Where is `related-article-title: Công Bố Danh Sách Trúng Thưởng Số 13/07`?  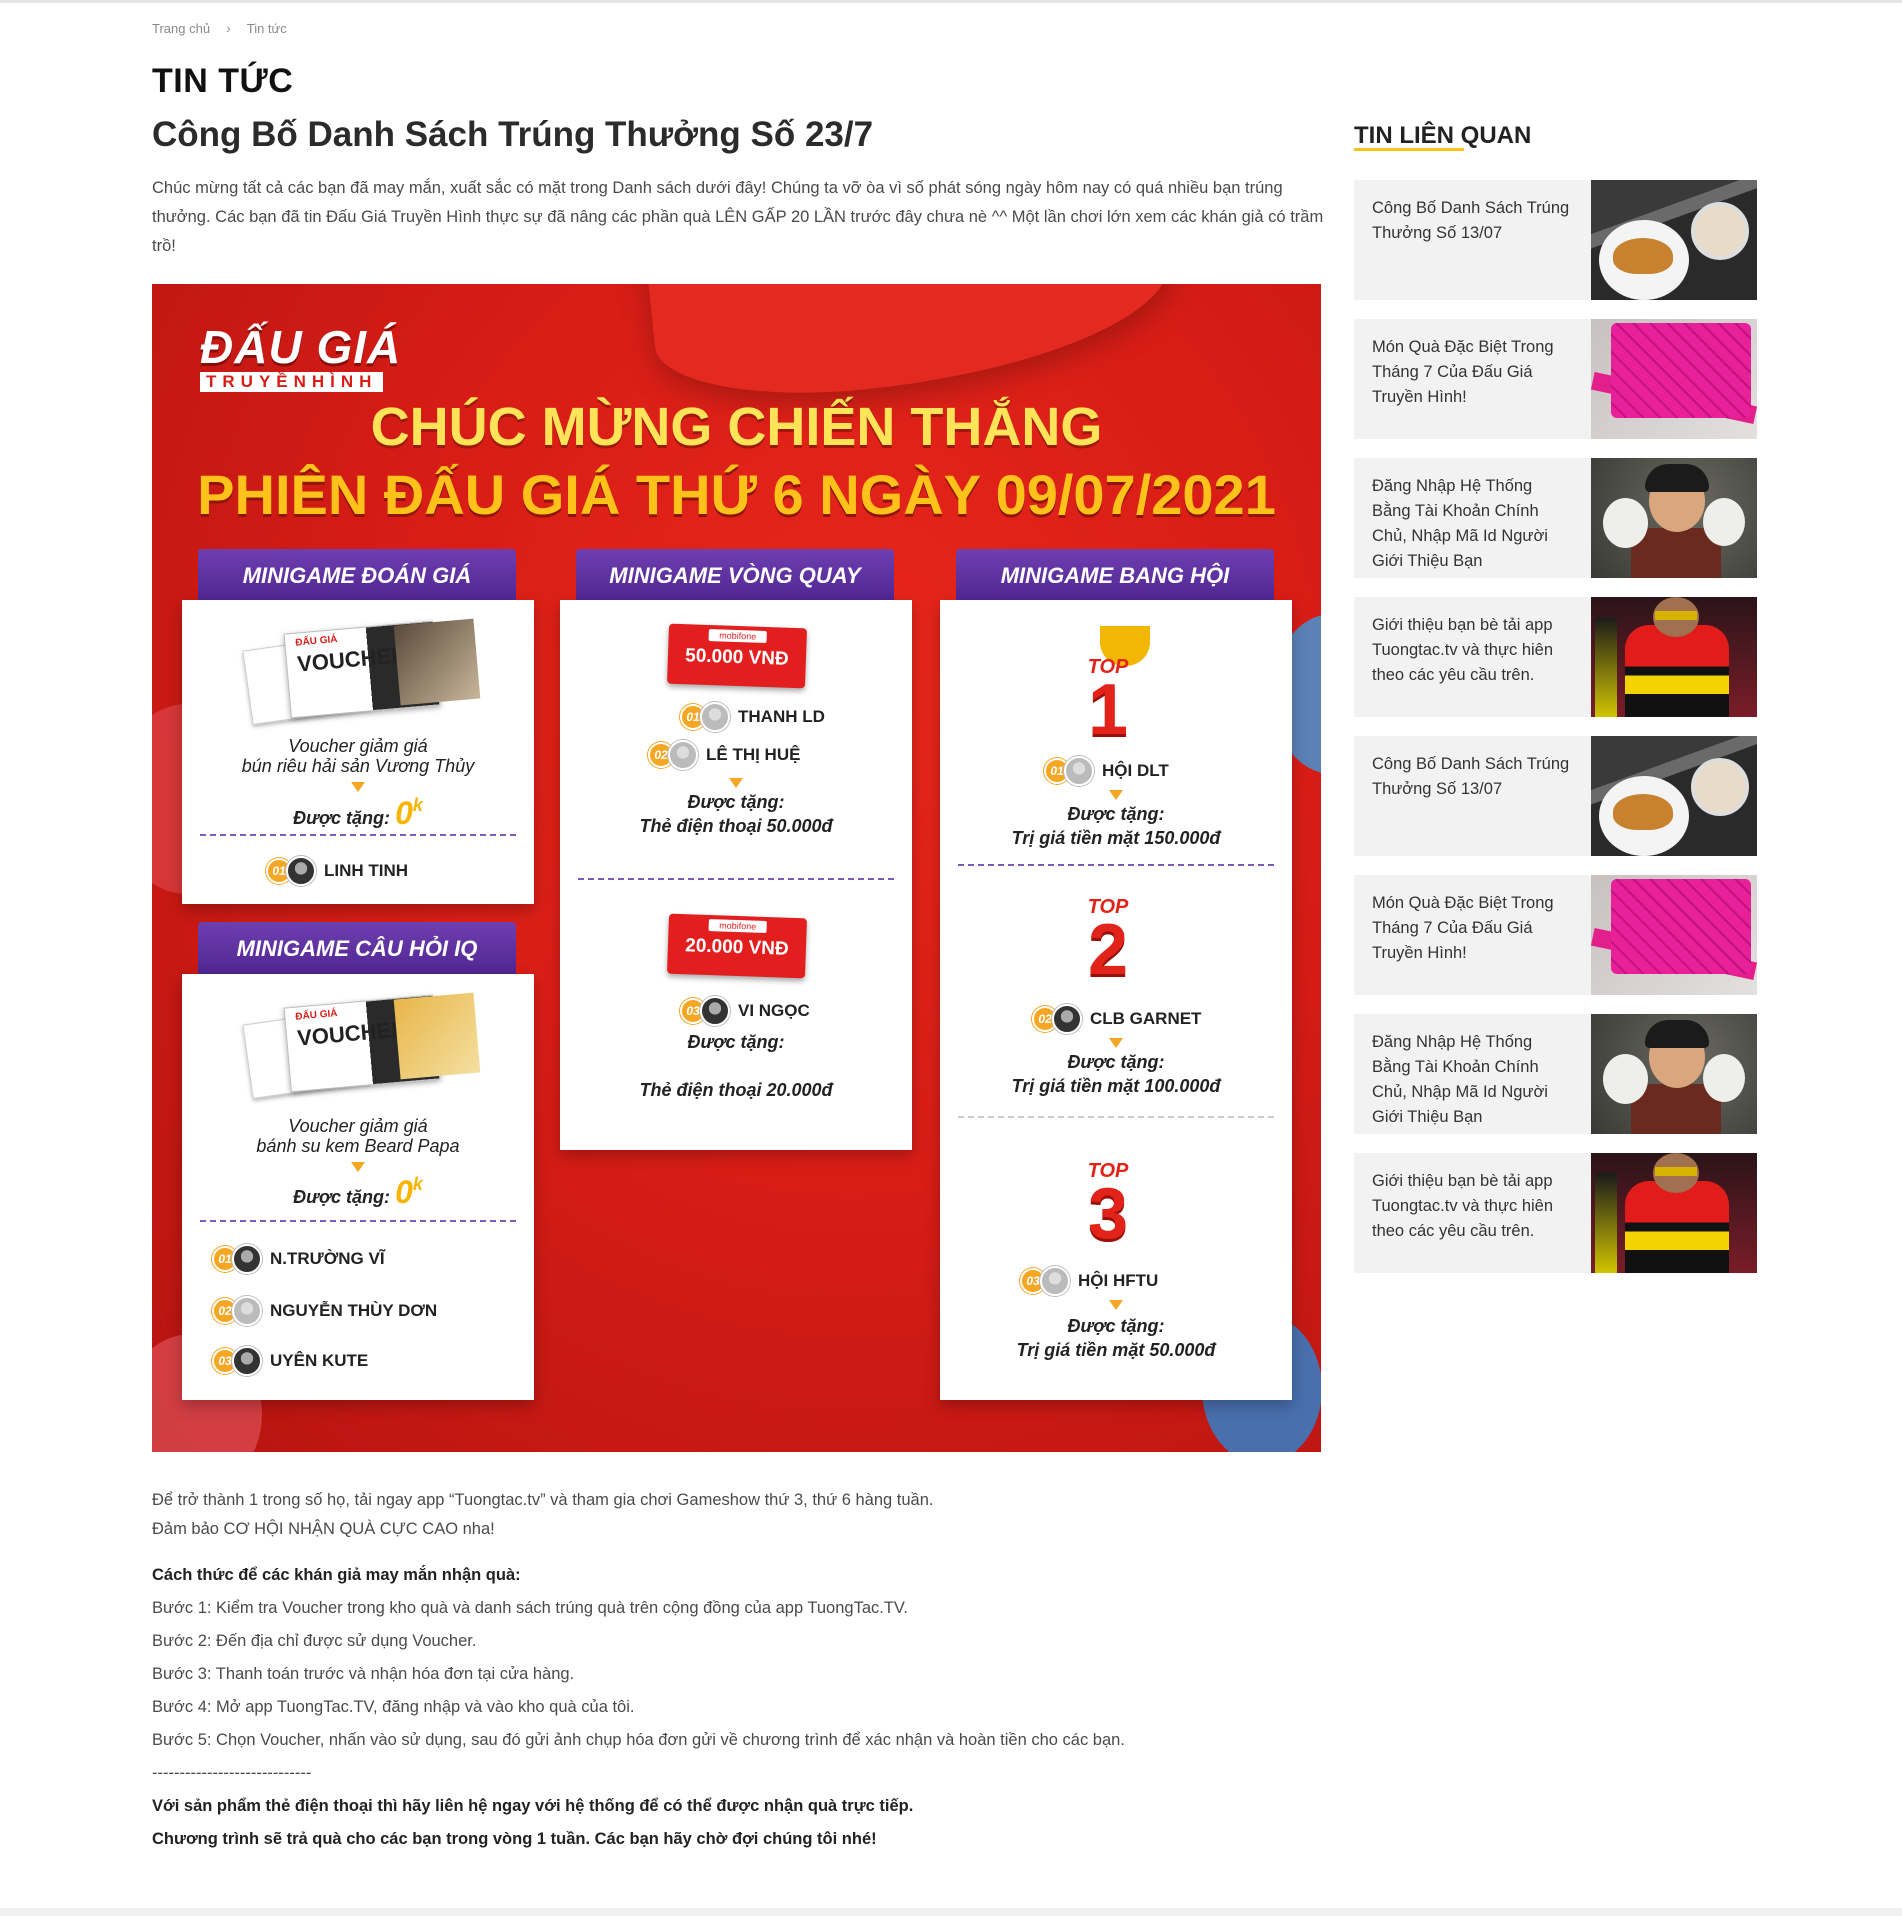 related-article-title: Công Bố Danh Sách Trúng Thưởng Số 13/07 is located at coordinates (1471, 220).